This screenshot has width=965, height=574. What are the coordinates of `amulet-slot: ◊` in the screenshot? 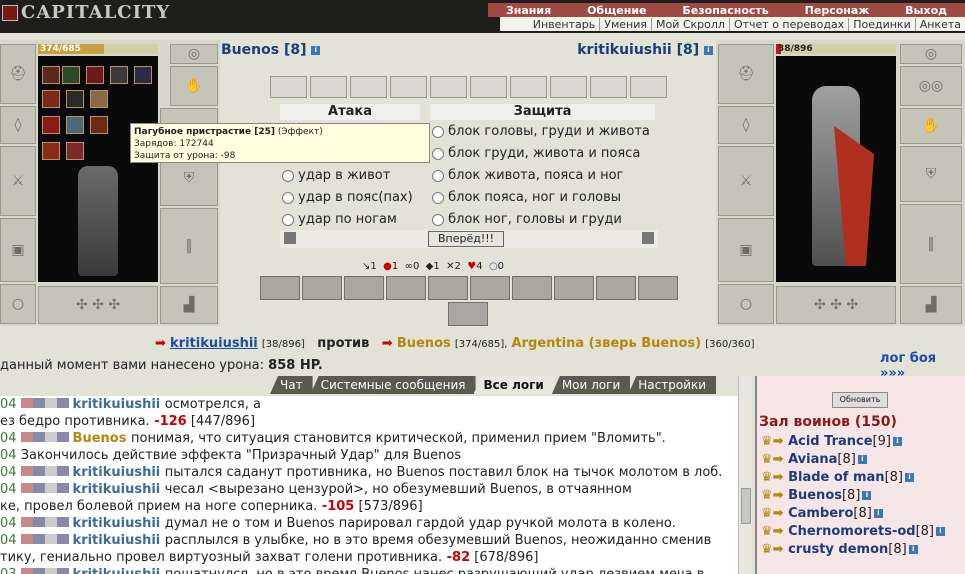 It's located at (746, 125).